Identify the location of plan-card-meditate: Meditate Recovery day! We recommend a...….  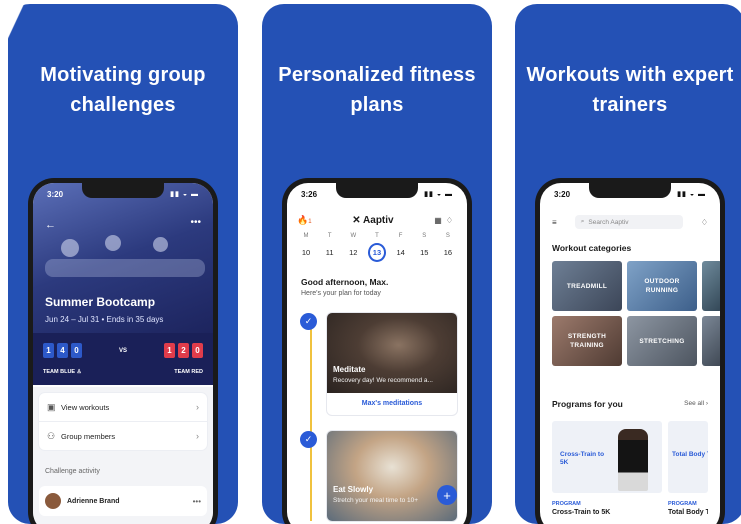
(392, 364).